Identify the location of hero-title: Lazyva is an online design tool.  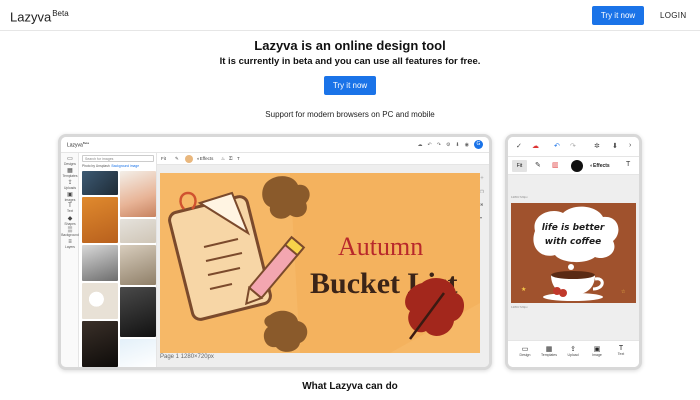
(350, 45).